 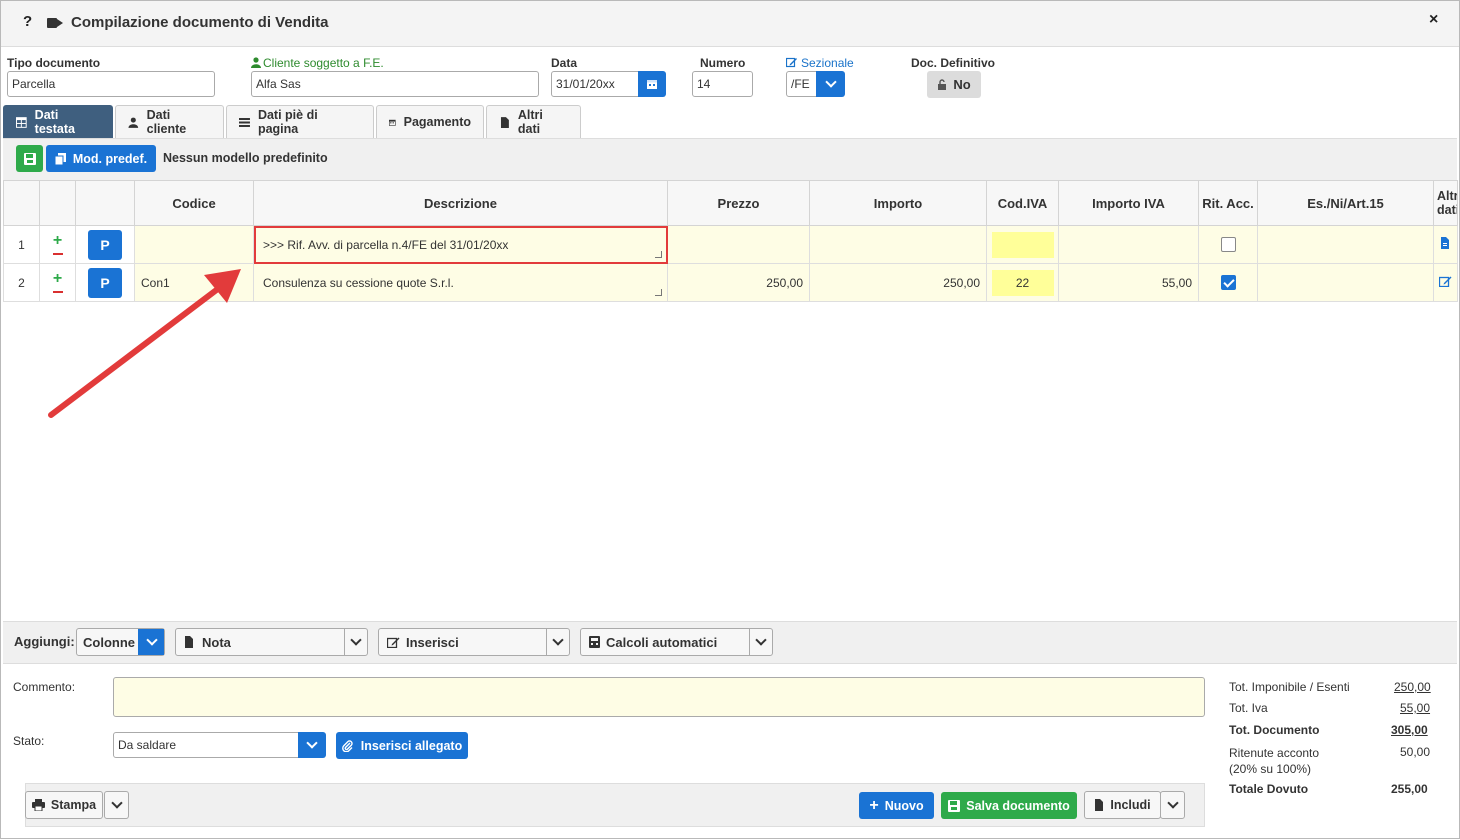 I want to click on edit-icon, so click(x=393, y=642).